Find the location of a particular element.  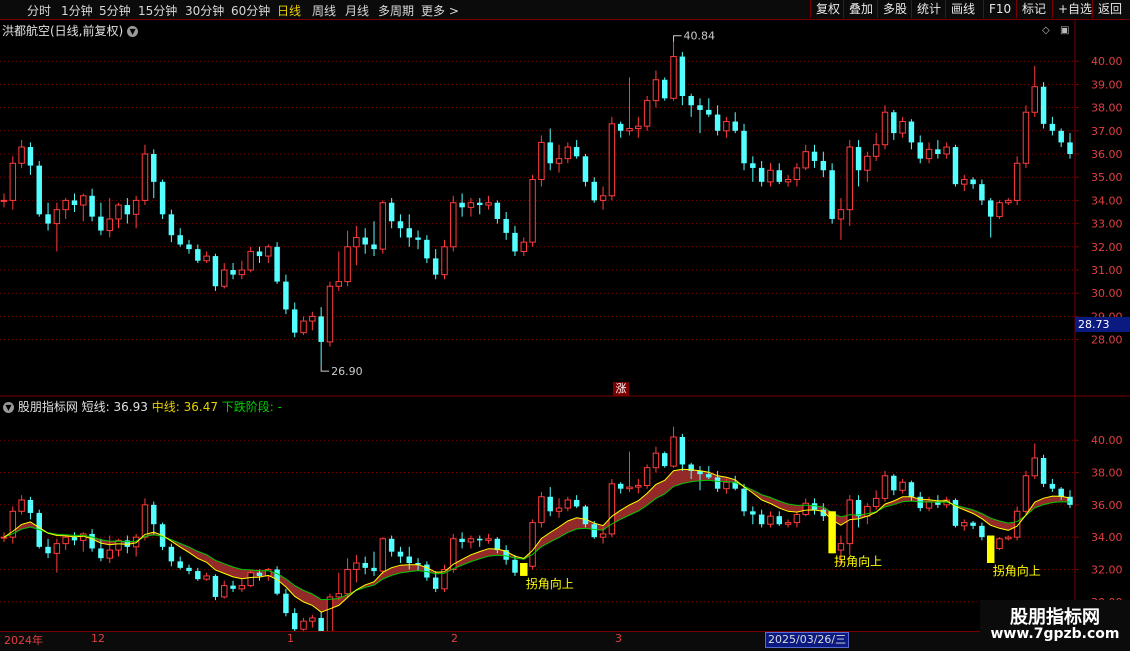

toolbar-button: 标记 is located at coordinates (1033, 9).